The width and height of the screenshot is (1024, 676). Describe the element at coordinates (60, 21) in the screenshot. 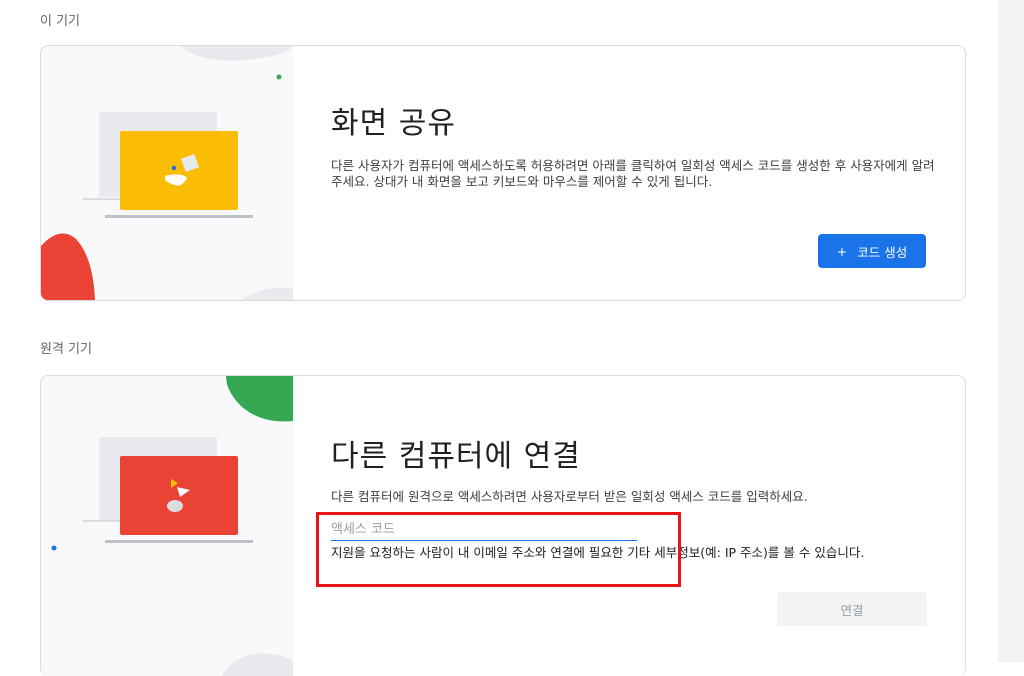

I see `section-title-this-device: 이 기기` at that location.